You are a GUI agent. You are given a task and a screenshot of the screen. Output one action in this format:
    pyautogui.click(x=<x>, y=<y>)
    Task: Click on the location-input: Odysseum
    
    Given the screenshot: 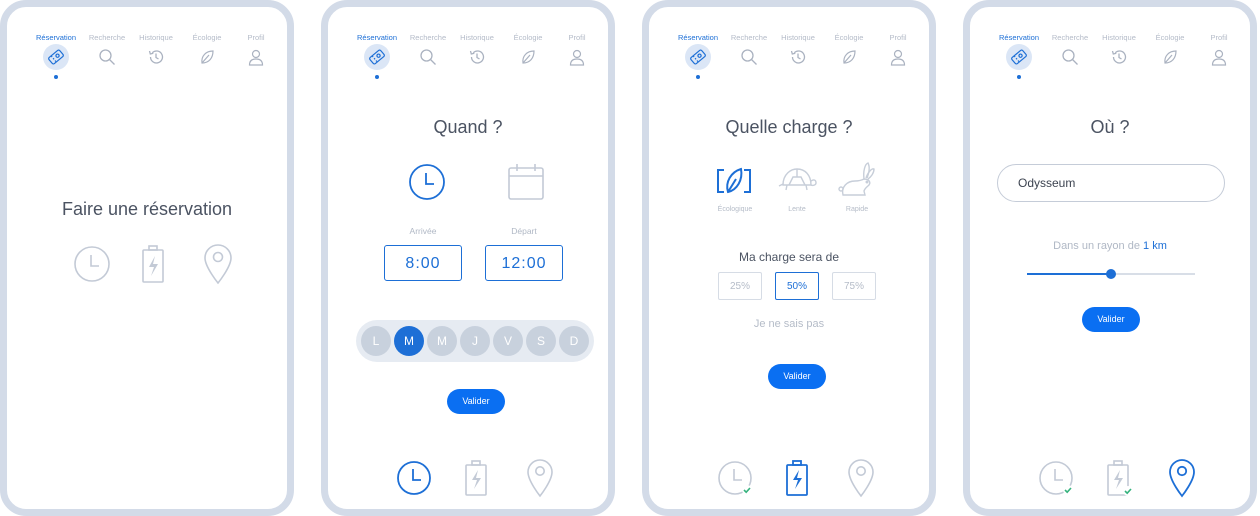 What is the action you would take?
    pyautogui.click(x=1111, y=183)
    